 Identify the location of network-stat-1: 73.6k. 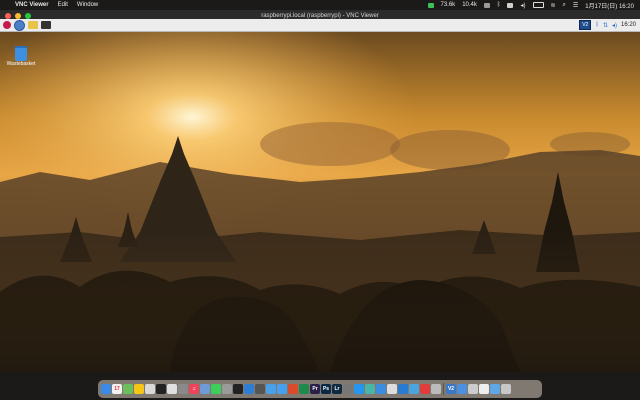
(448, 5).